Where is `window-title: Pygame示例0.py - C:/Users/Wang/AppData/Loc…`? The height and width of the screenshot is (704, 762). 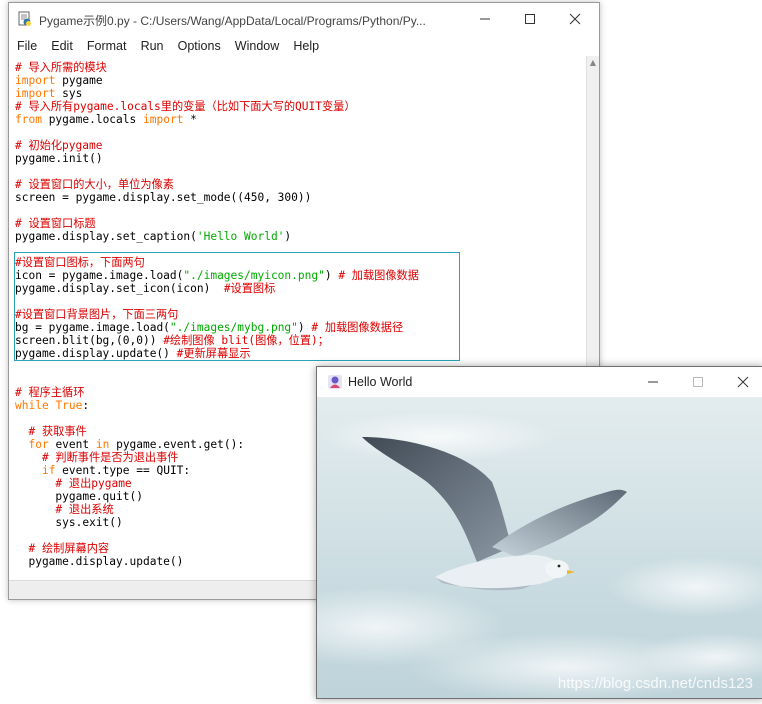
window-title: Pygame示例0.py - C:/Users/Wang/AppData/Loc… is located at coordinates (232, 21).